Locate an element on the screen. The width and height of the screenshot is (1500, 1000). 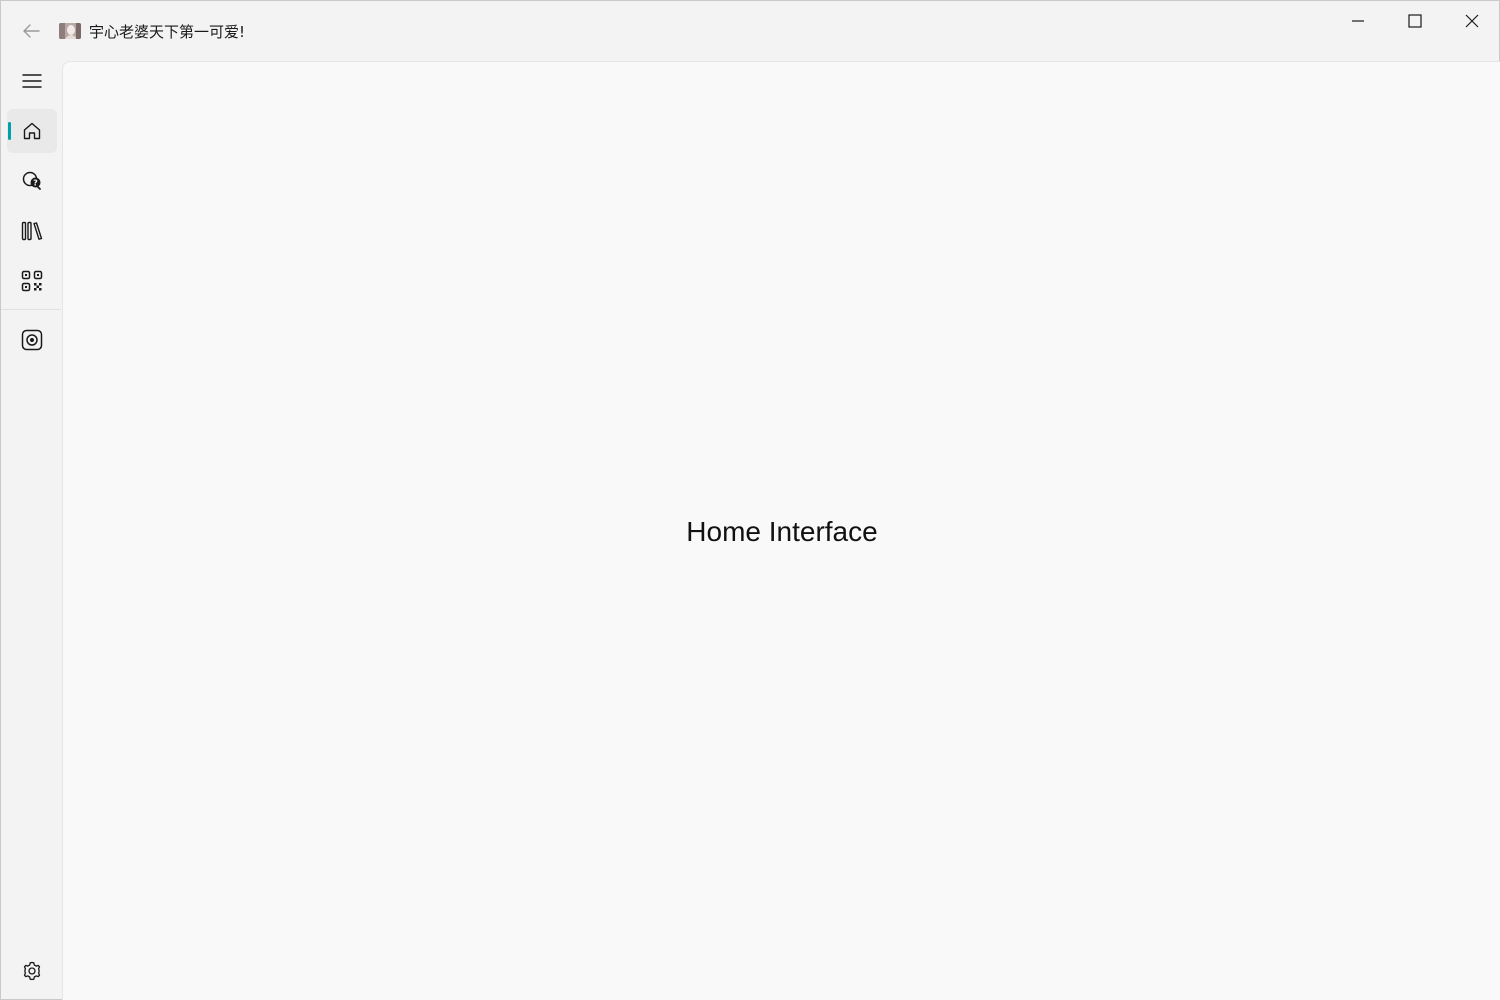
library-icon is located at coordinates (32, 231).